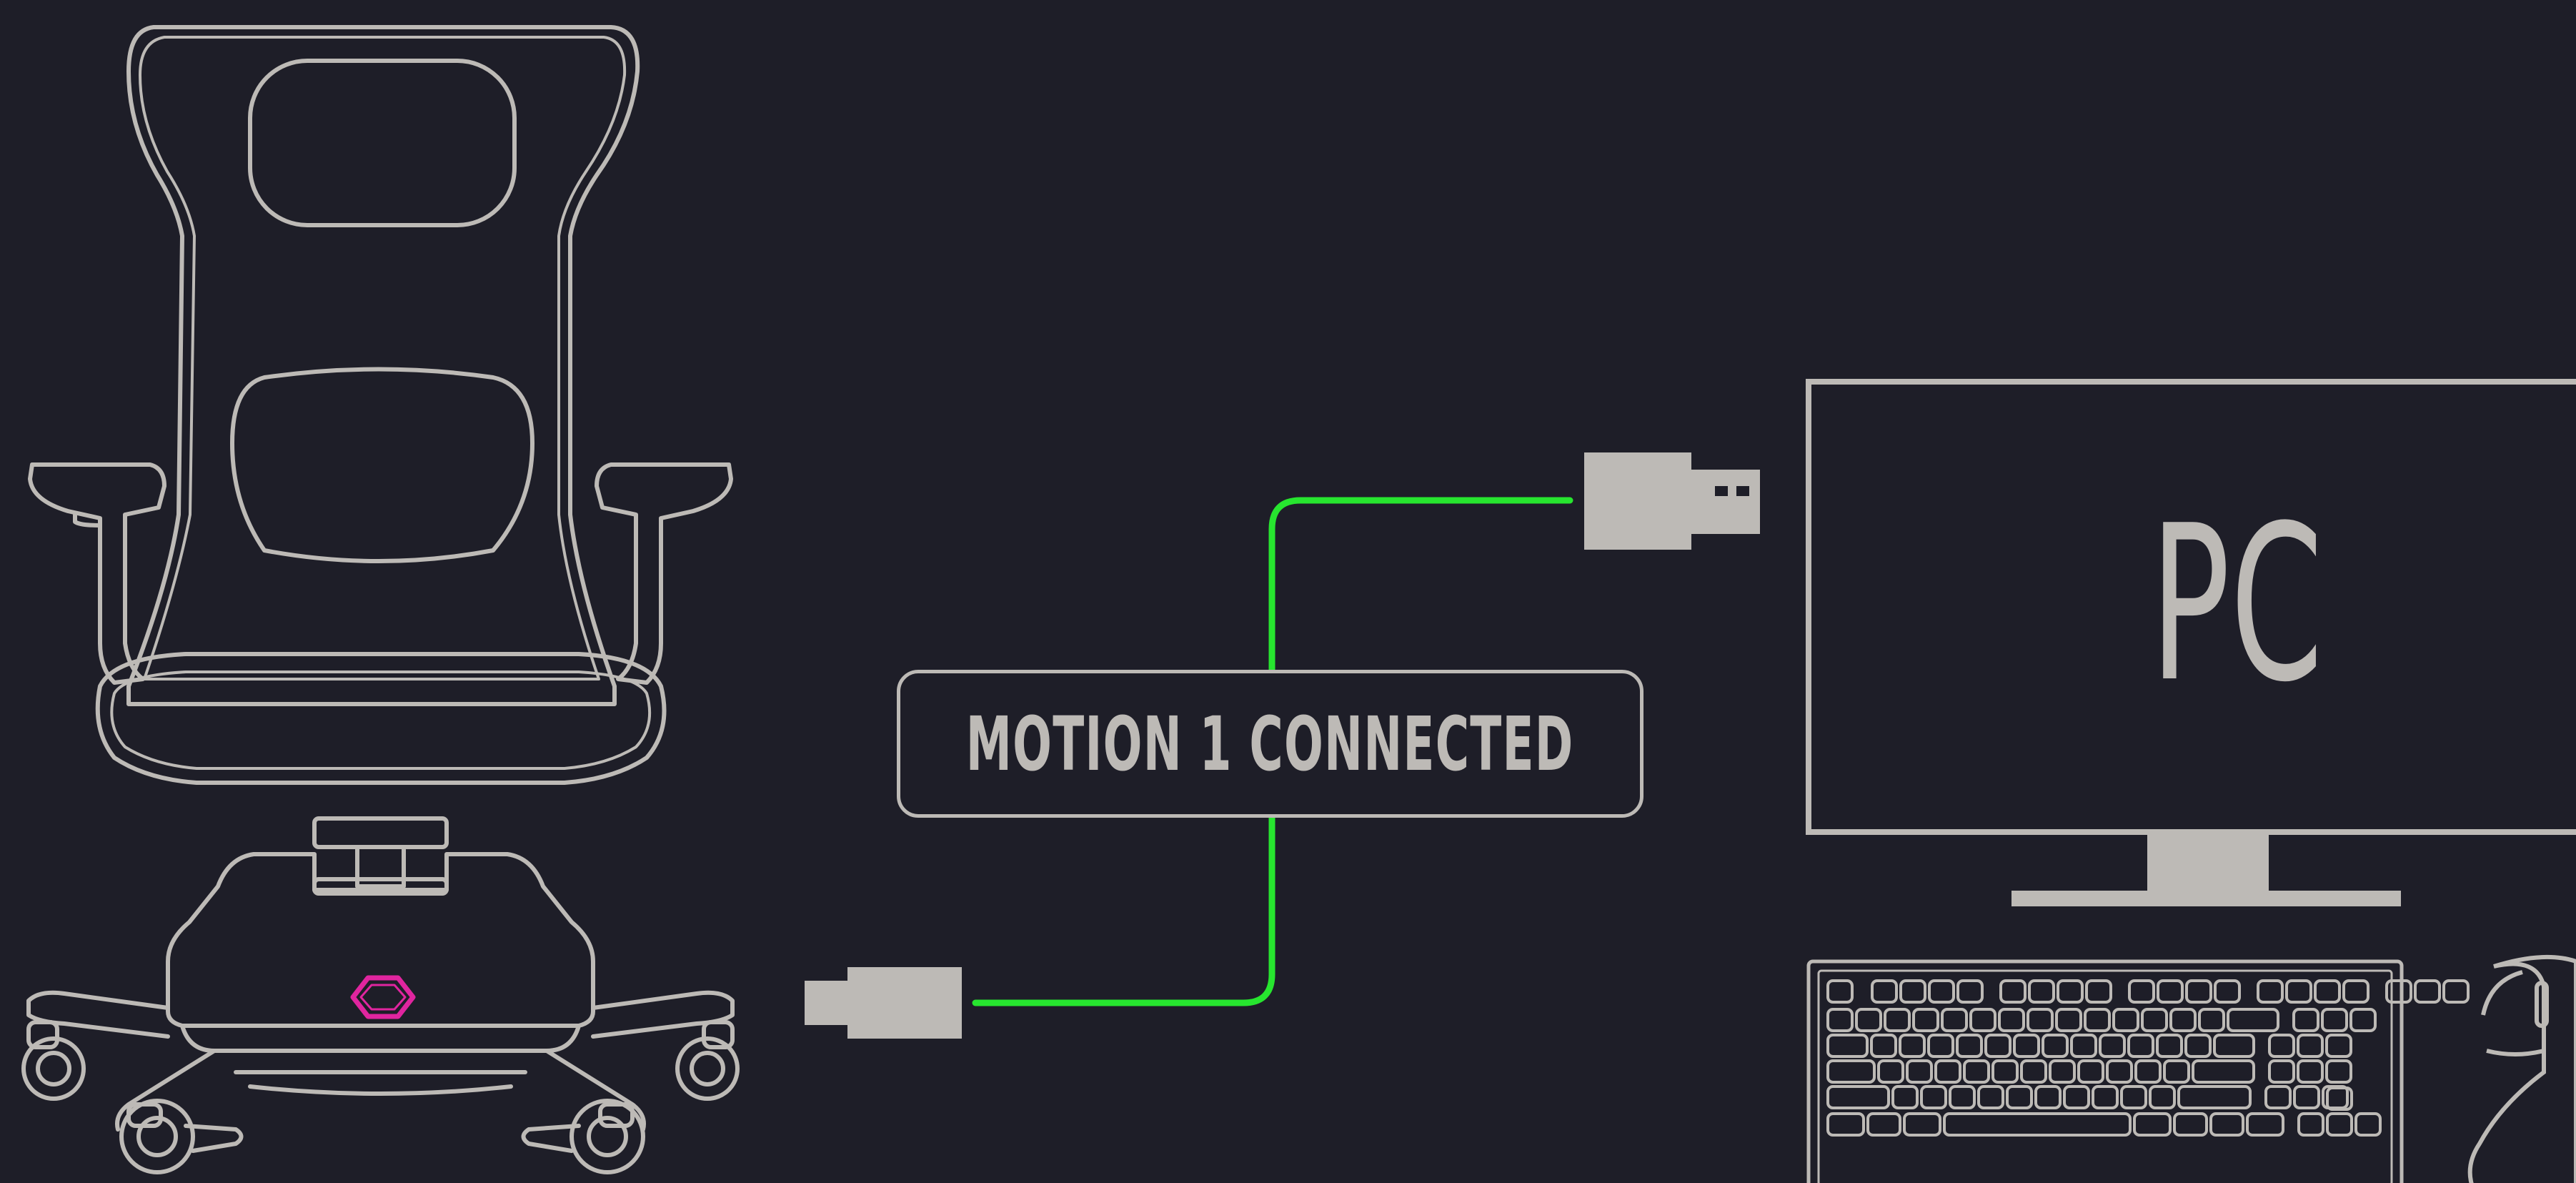 Image resolution: width=2576 pixels, height=1183 pixels. What do you see at coordinates (2236, 604) in the screenshot?
I see `monitor-label: PC` at bounding box center [2236, 604].